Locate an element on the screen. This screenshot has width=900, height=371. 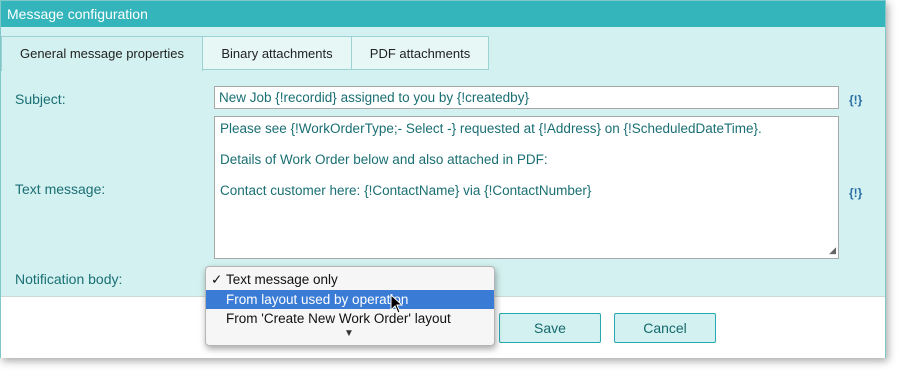
subject-label: Subject: is located at coordinates (40, 99).